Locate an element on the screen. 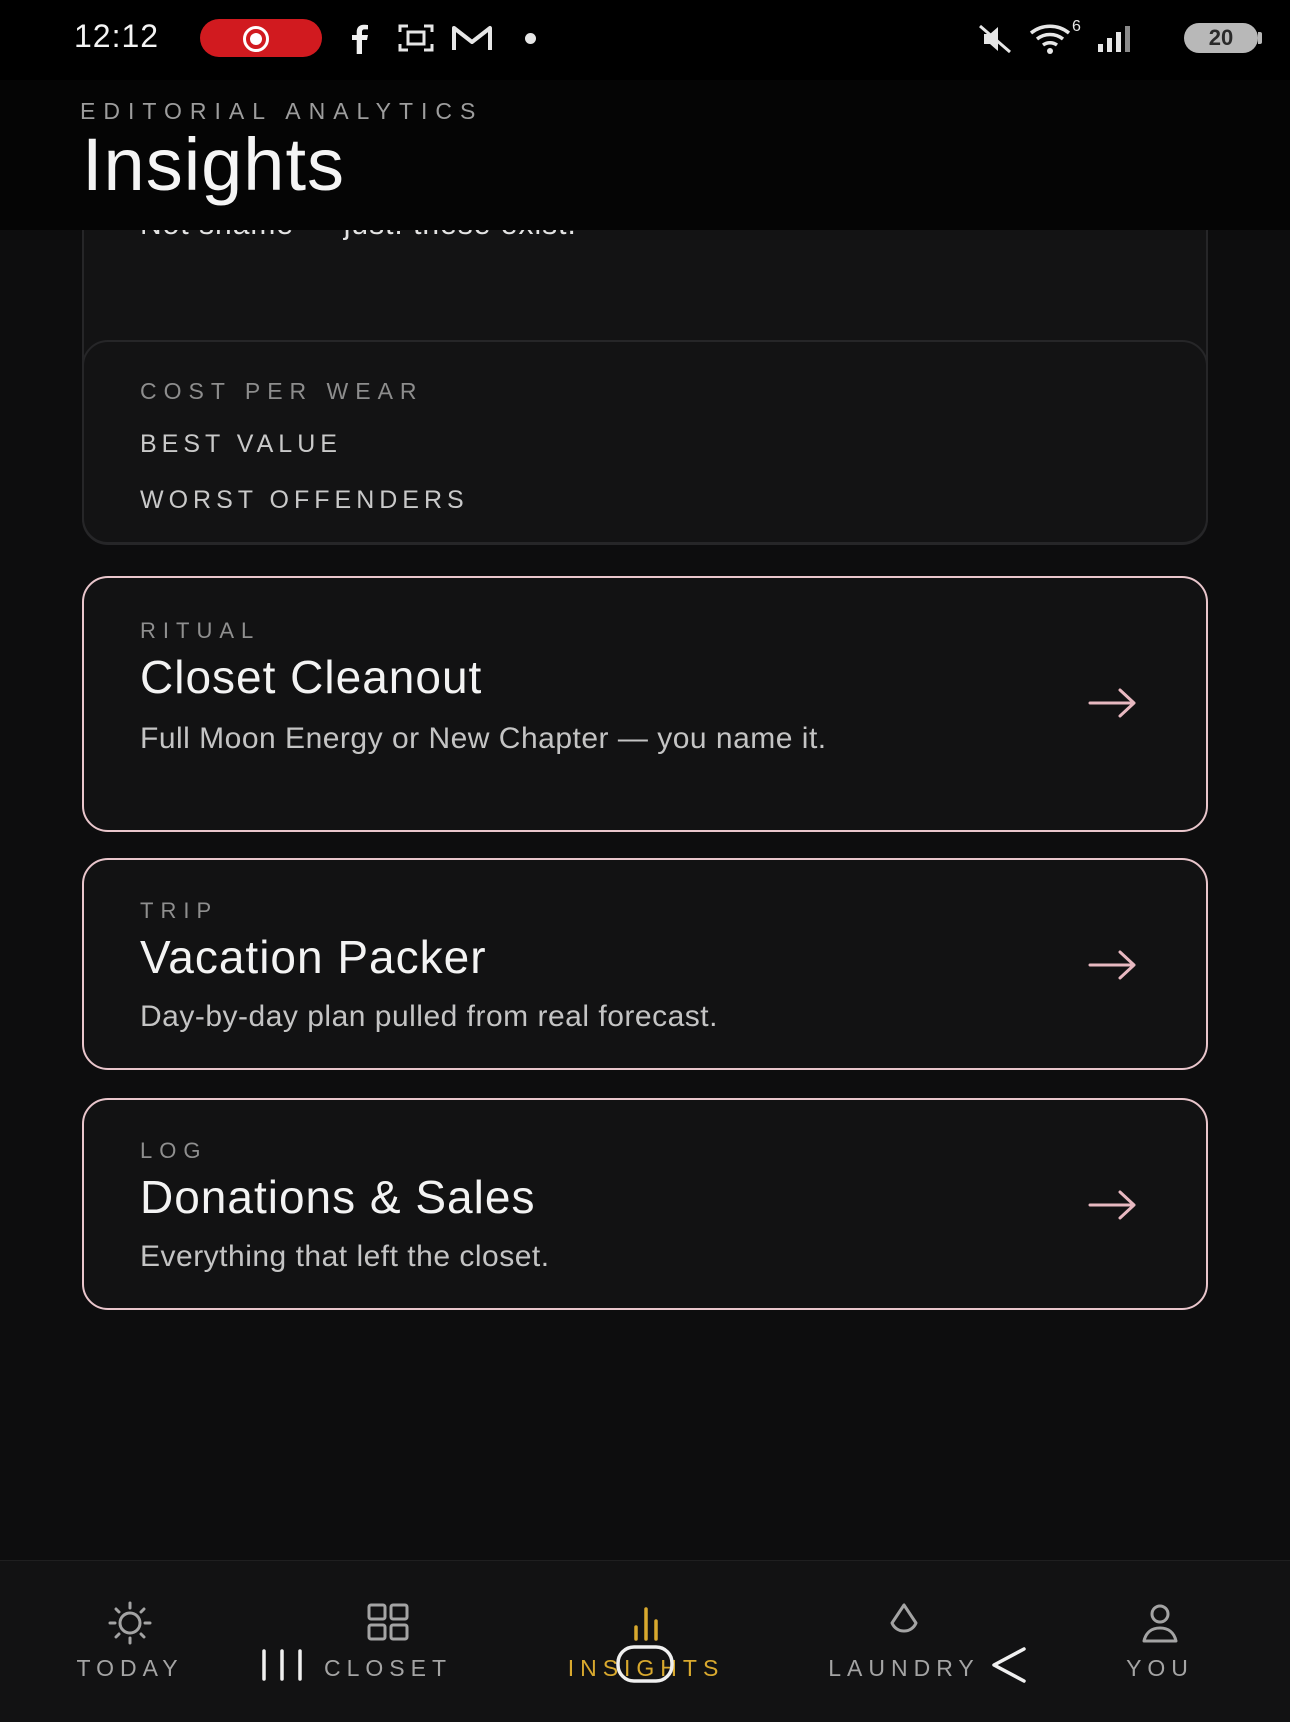 The width and height of the screenshot is (1290, 1722). page-title: Insights is located at coordinates (214, 164).